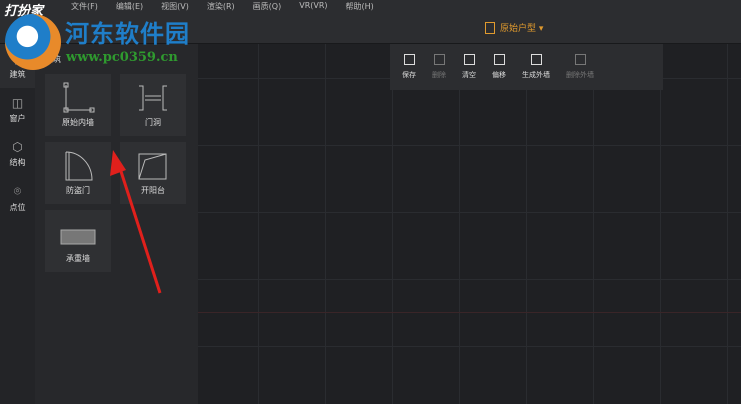  I want to click on balcony-icon, so click(152, 166).